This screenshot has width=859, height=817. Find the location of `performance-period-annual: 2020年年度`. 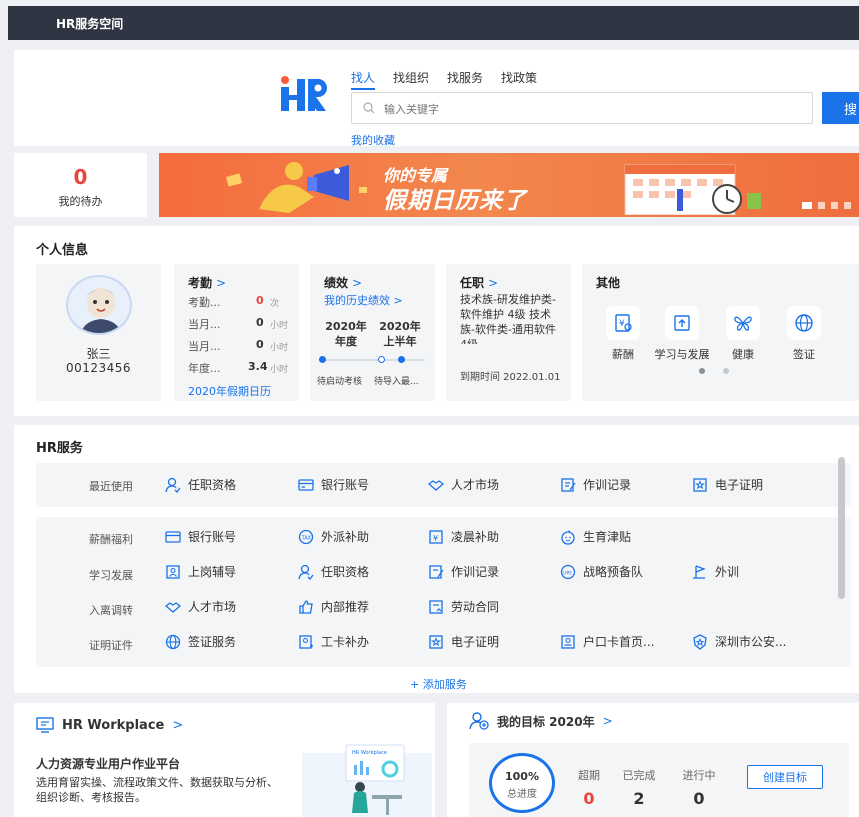

performance-period-annual: 2020年年度 is located at coordinates (346, 334).